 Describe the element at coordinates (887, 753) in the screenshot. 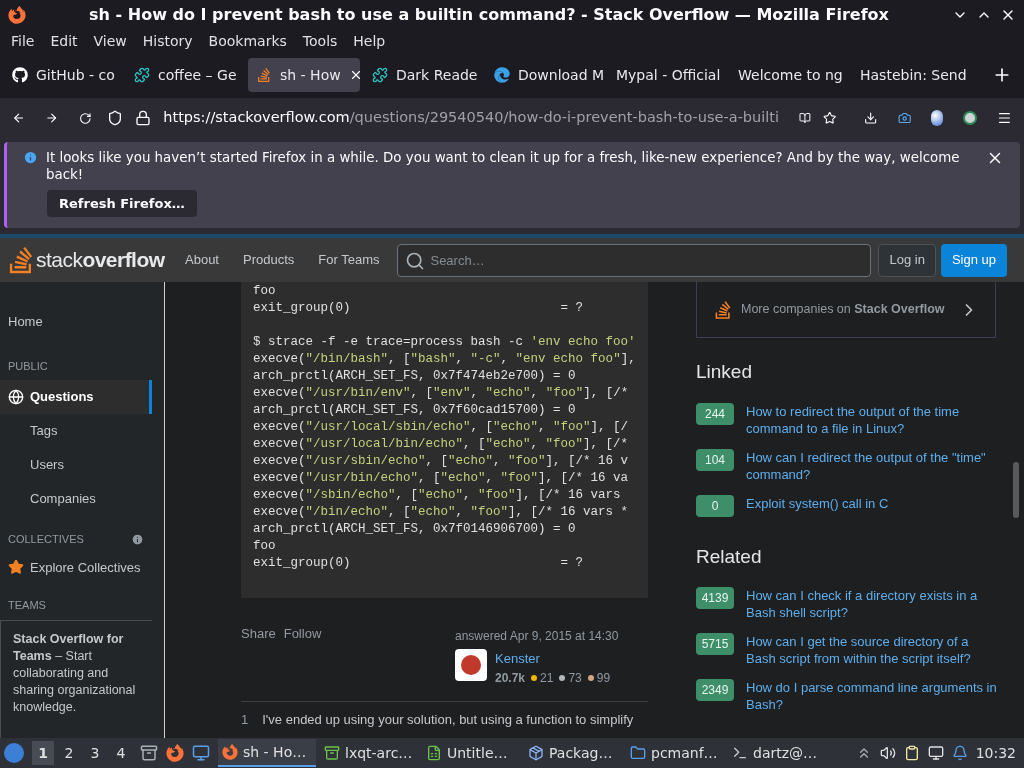

I see `volume-icon` at that location.